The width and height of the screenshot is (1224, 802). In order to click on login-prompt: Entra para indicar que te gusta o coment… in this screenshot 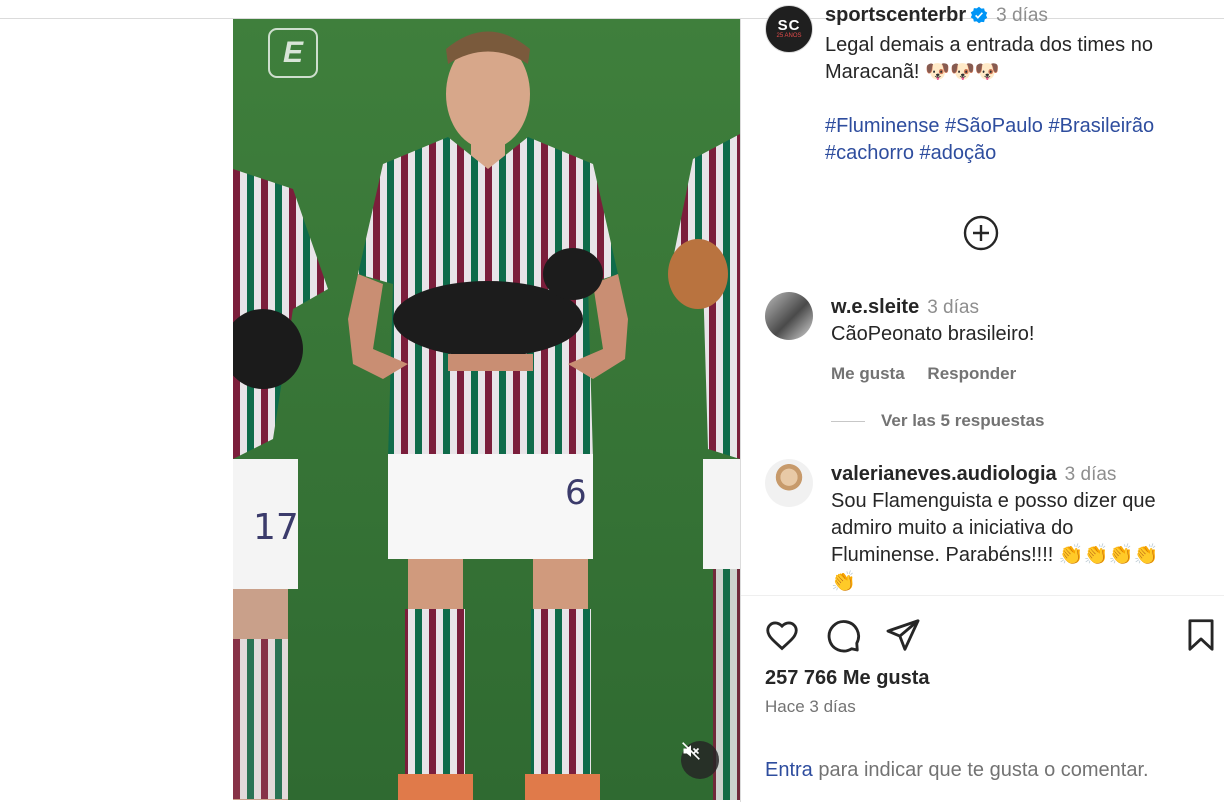, I will do `click(957, 770)`.